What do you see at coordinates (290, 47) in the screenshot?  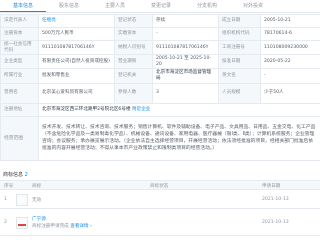 I see `value-reg-number: 110108009230000` at bounding box center [290, 47].